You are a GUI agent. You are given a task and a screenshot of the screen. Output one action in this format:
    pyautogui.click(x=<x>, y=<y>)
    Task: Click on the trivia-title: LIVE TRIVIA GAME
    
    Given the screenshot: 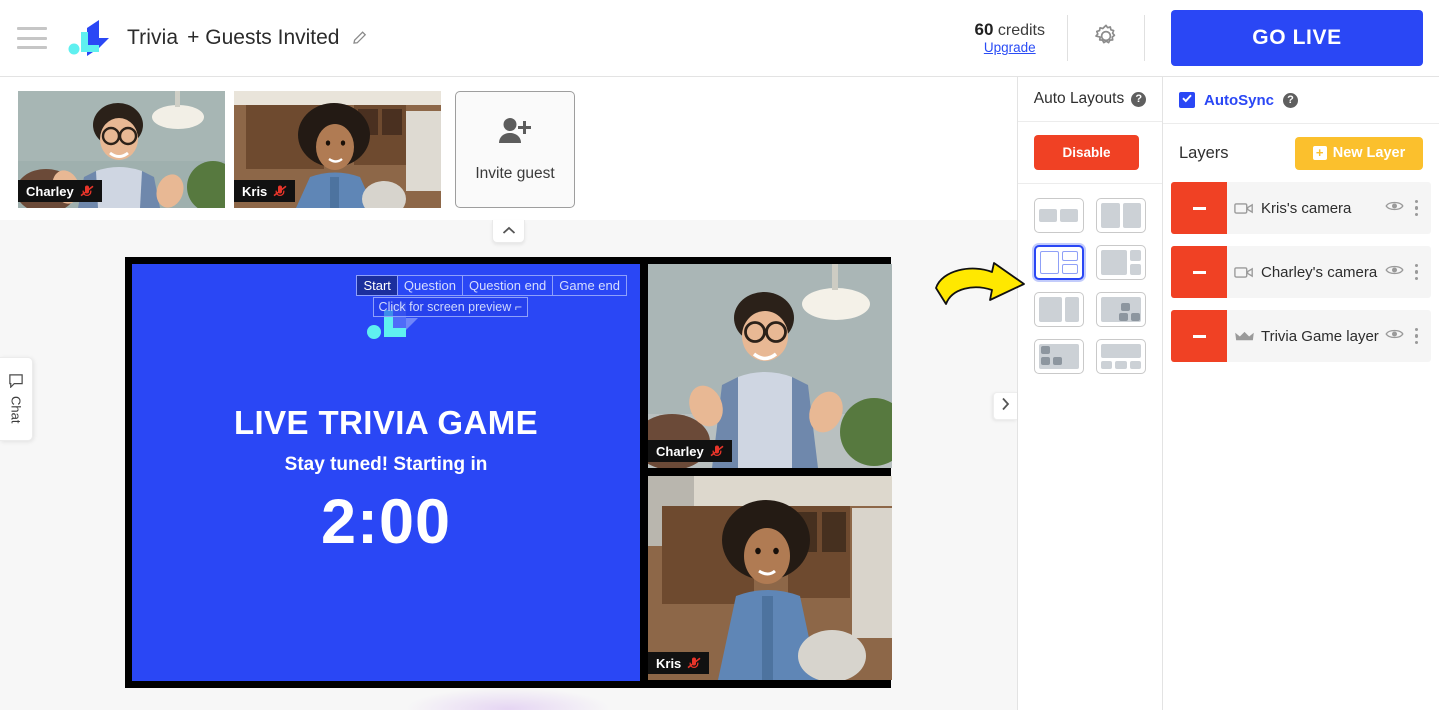 What is the action you would take?
    pyautogui.click(x=386, y=422)
    